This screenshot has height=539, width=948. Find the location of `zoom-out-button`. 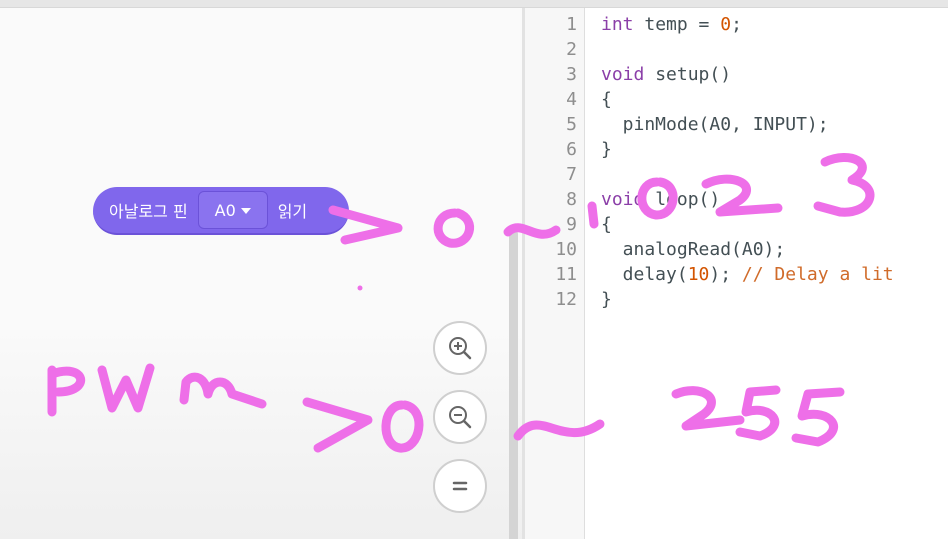

zoom-out-button is located at coordinates (460, 417).